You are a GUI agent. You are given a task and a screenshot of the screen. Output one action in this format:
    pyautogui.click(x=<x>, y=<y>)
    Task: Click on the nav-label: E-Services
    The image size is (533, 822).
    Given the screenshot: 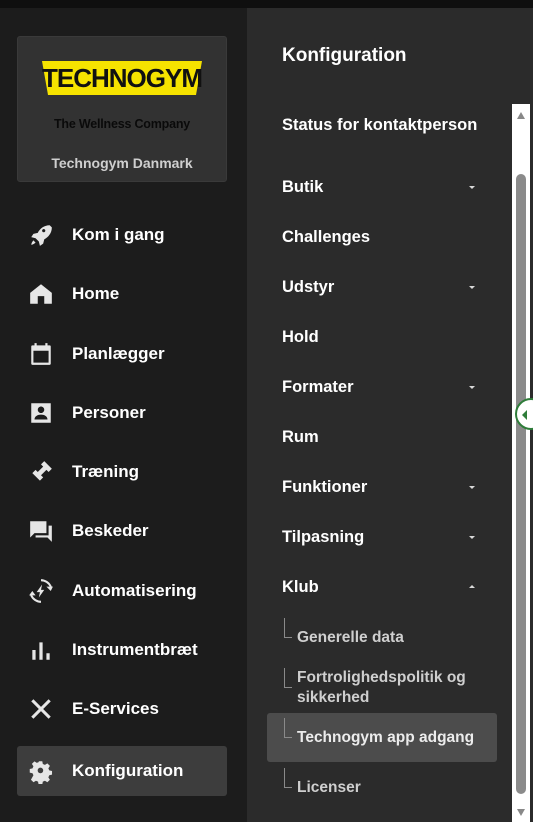 What is the action you would take?
    pyautogui.click(x=115, y=708)
    